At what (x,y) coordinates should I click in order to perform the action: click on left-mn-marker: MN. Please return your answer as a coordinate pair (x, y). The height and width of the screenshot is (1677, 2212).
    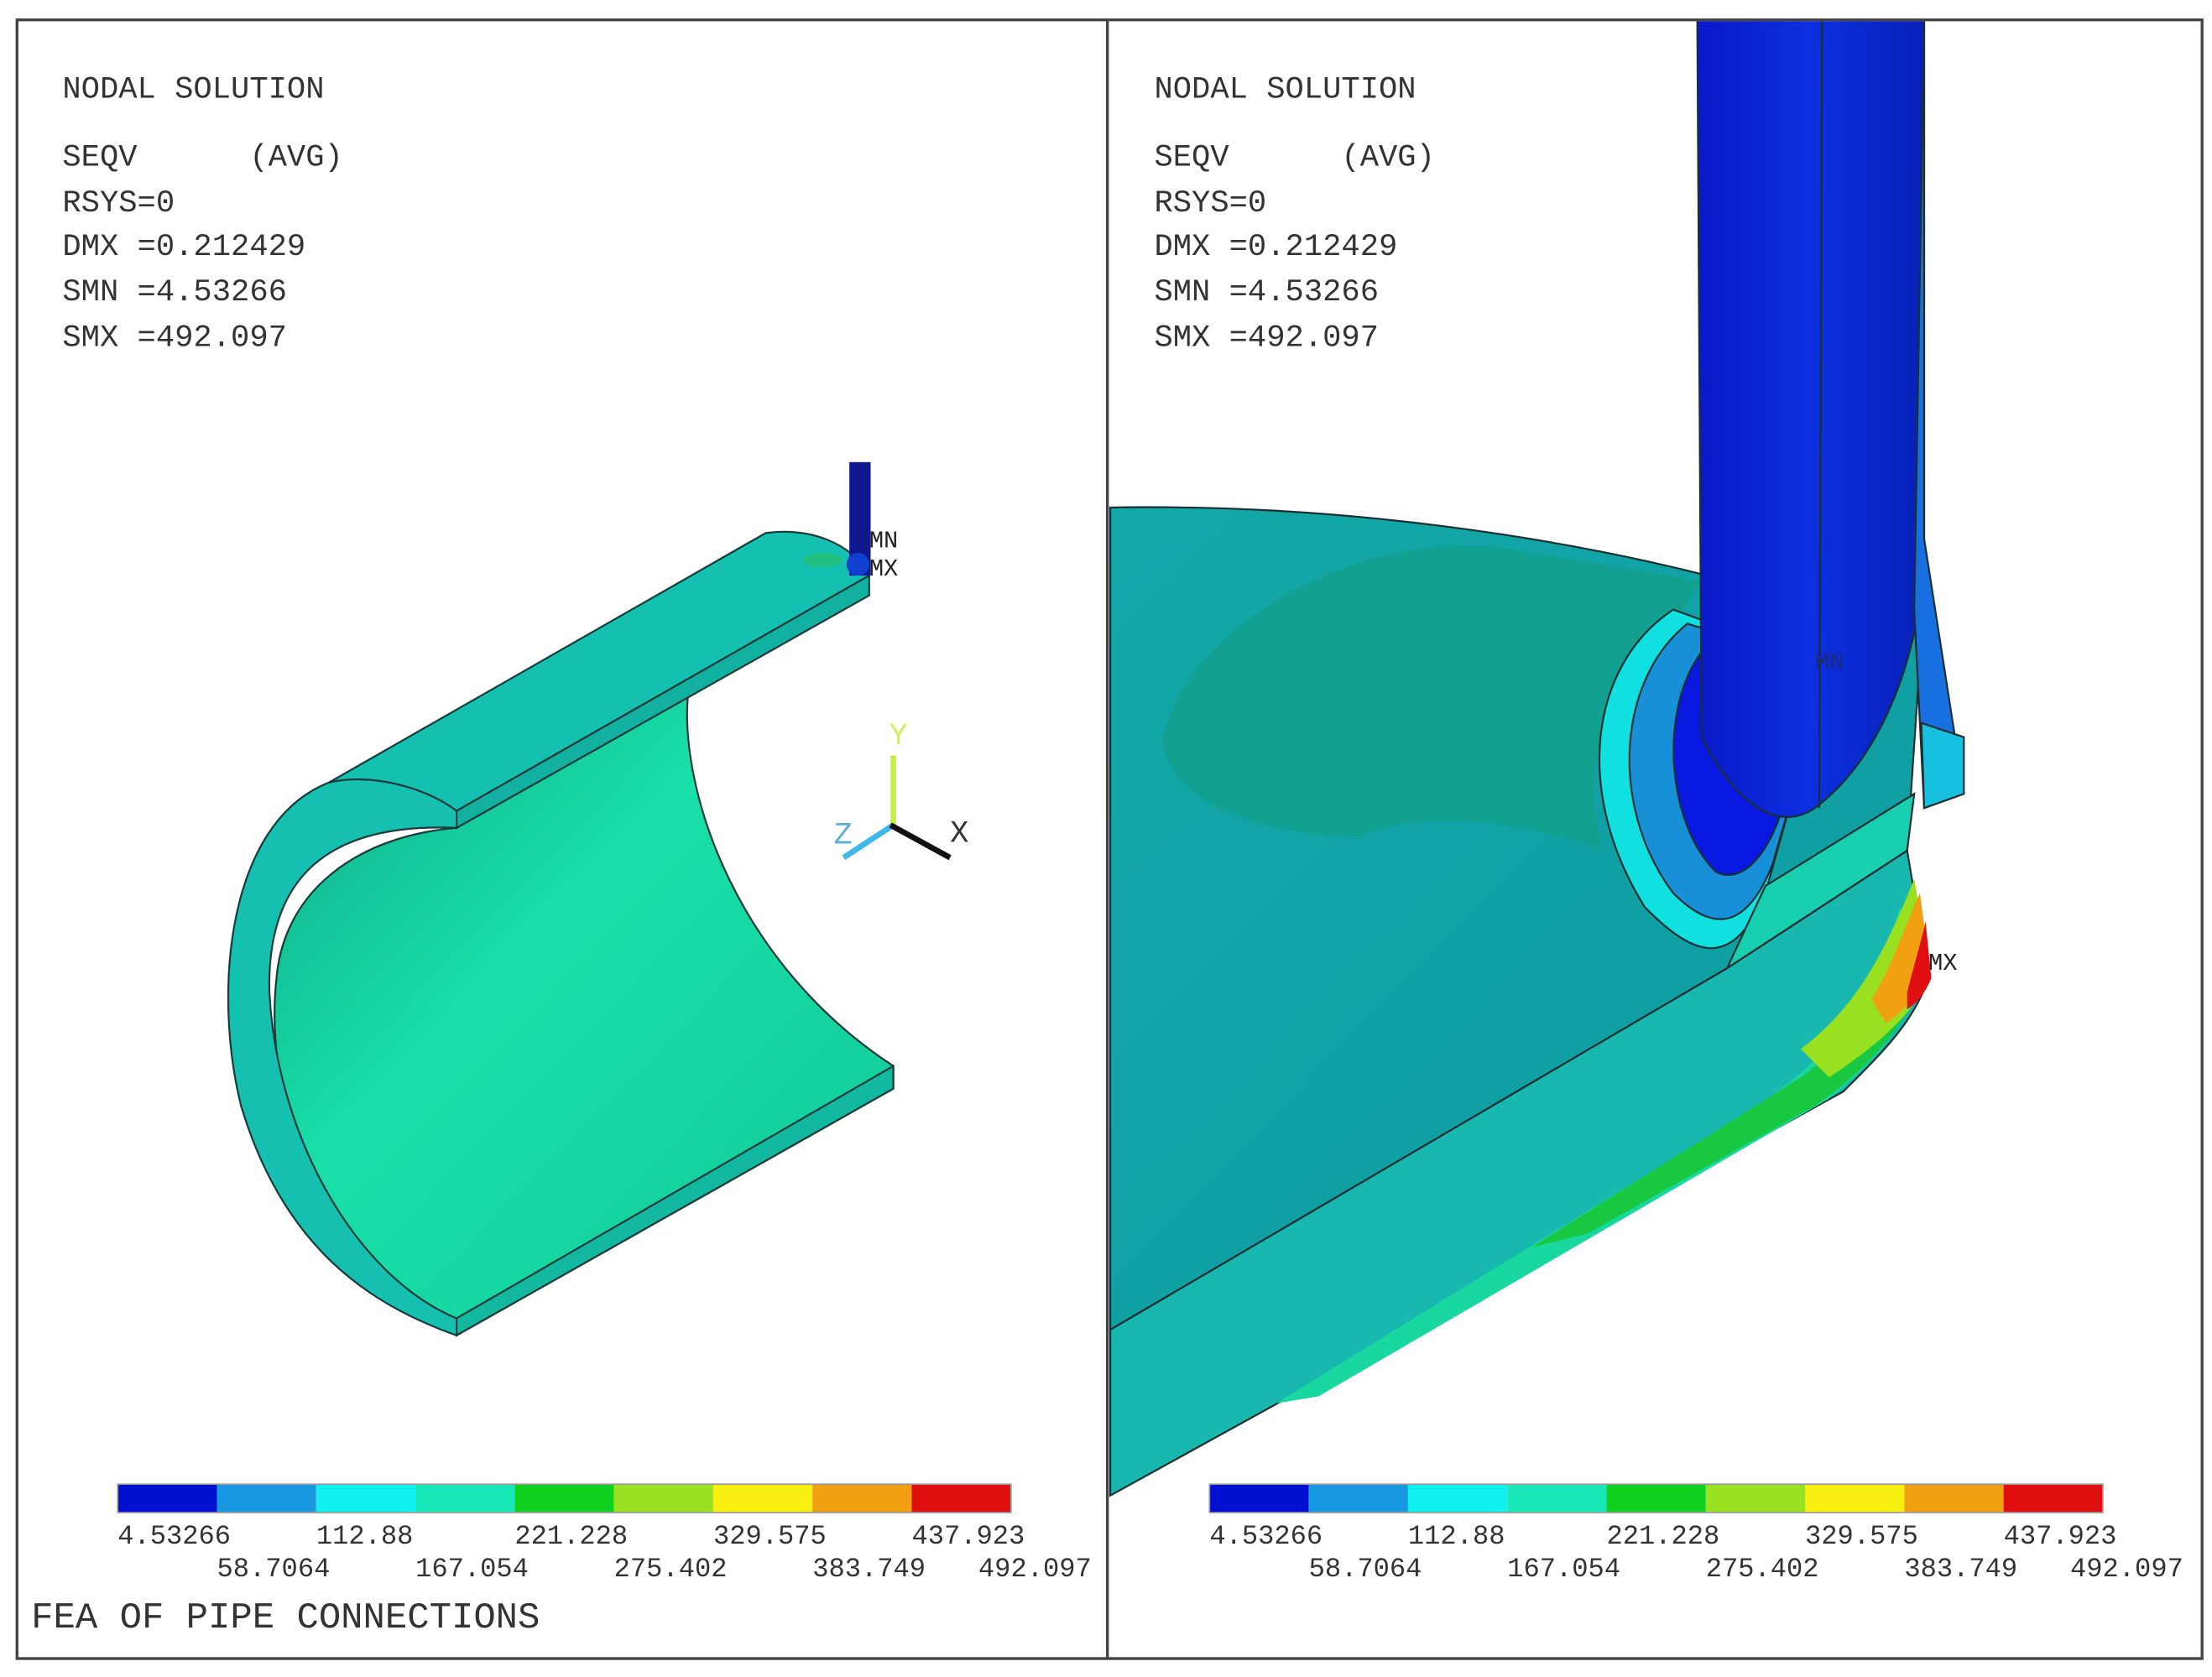
    Looking at the image, I should click on (883, 541).